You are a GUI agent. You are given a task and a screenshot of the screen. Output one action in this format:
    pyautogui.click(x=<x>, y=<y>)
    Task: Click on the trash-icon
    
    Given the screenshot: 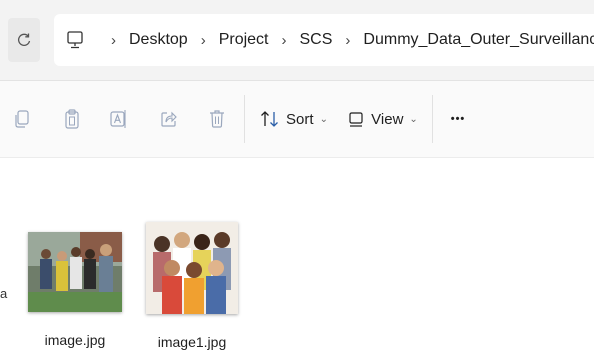 What is the action you would take?
    pyautogui.click(x=217, y=119)
    